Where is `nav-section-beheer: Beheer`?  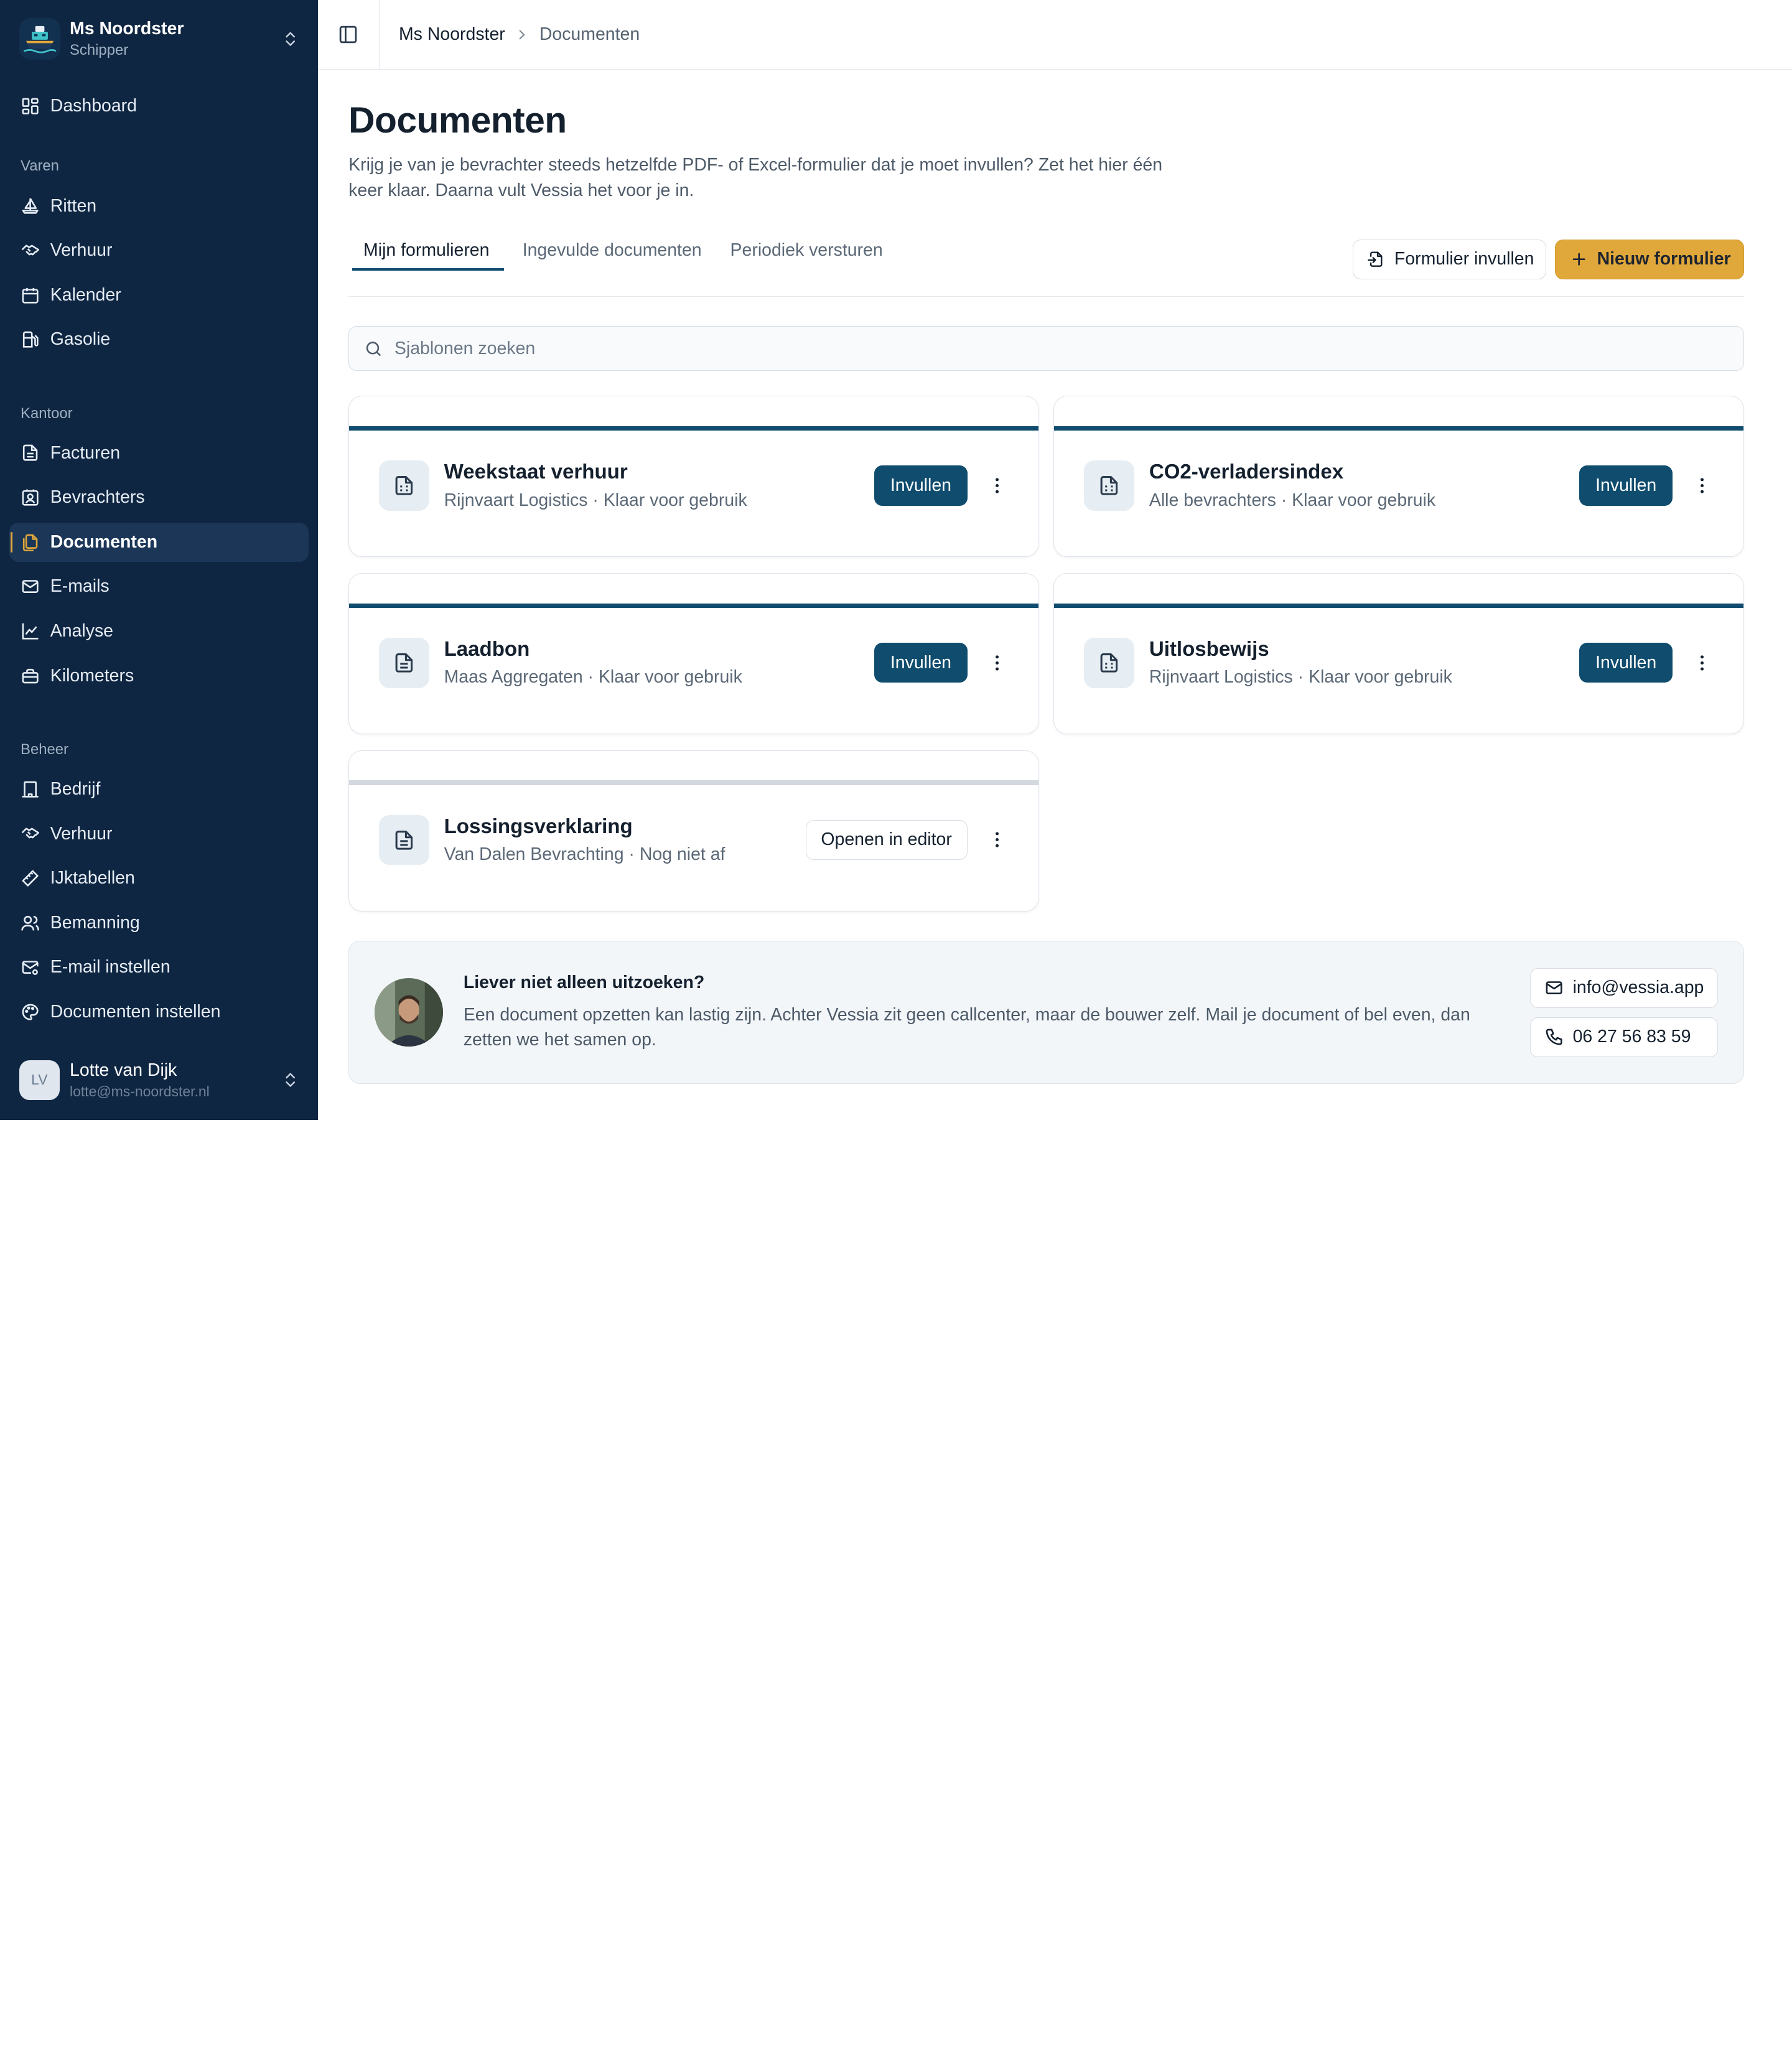
nav-section-beheer: Beheer is located at coordinates (44, 749).